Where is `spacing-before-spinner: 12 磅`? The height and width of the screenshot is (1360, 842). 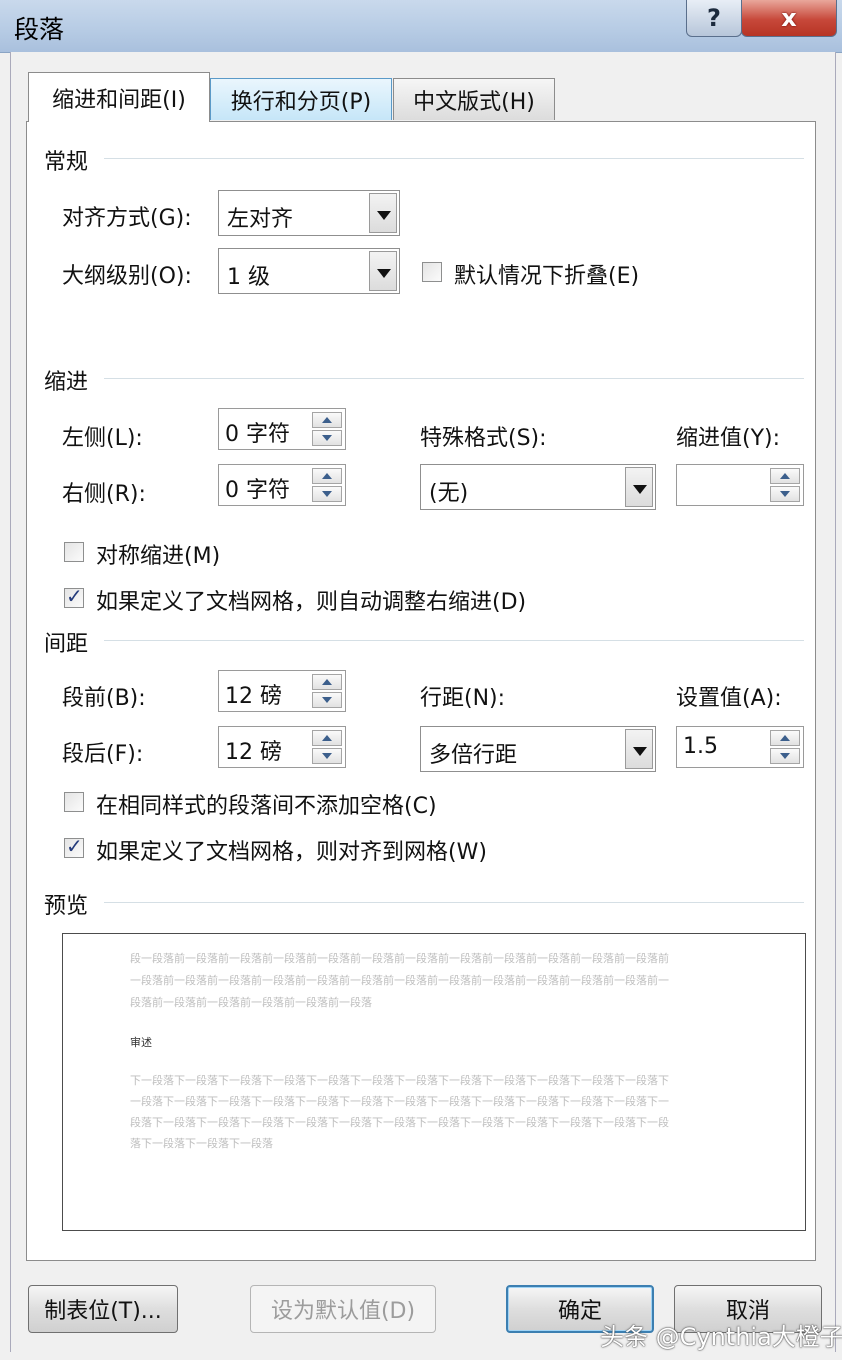 spacing-before-spinner: 12 磅 is located at coordinates (282, 691).